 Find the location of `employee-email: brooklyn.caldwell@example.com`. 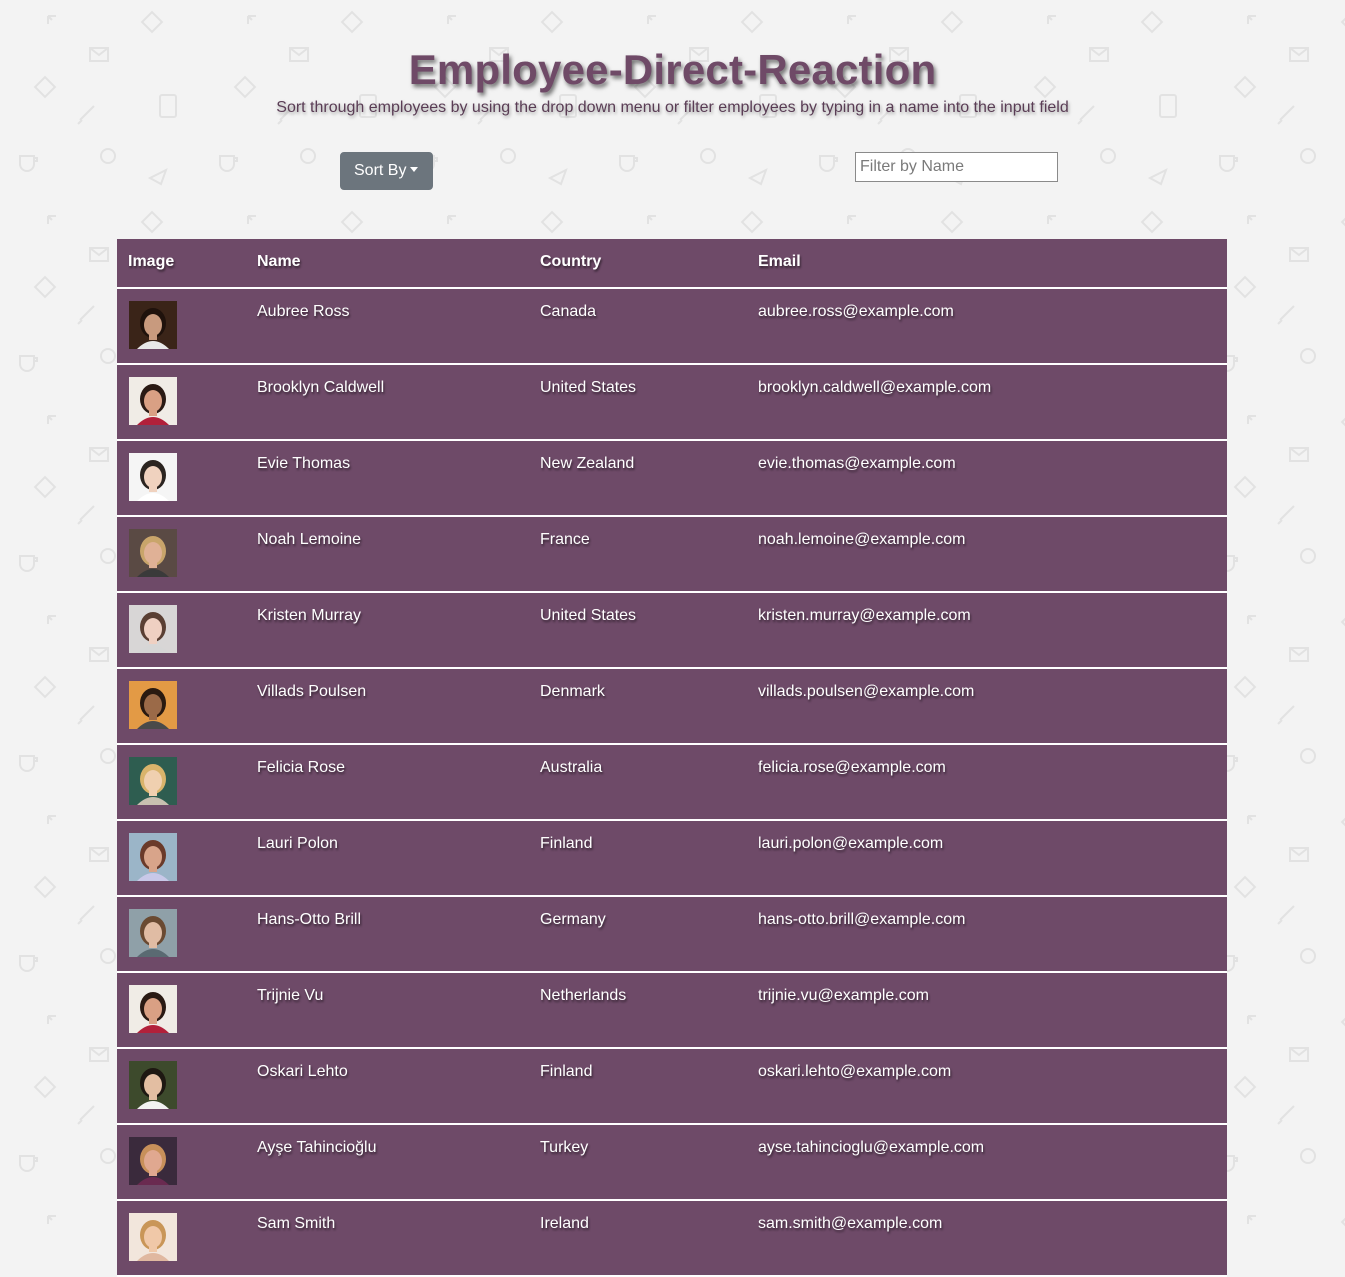

employee-email: brooklyn.caldwell@example.com is located at coordinates (875, 387).